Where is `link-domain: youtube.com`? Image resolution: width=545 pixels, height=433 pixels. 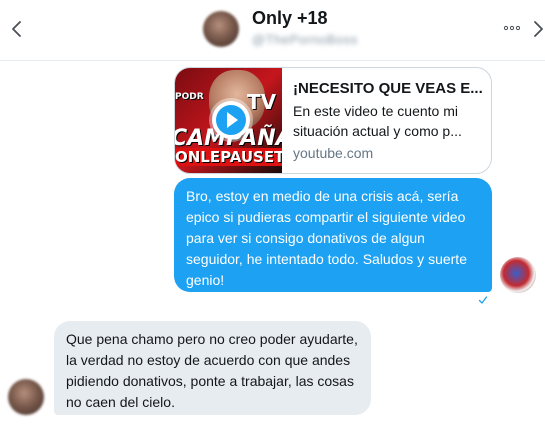
link-domain: youtube.com is located at coordinates (333, 153).